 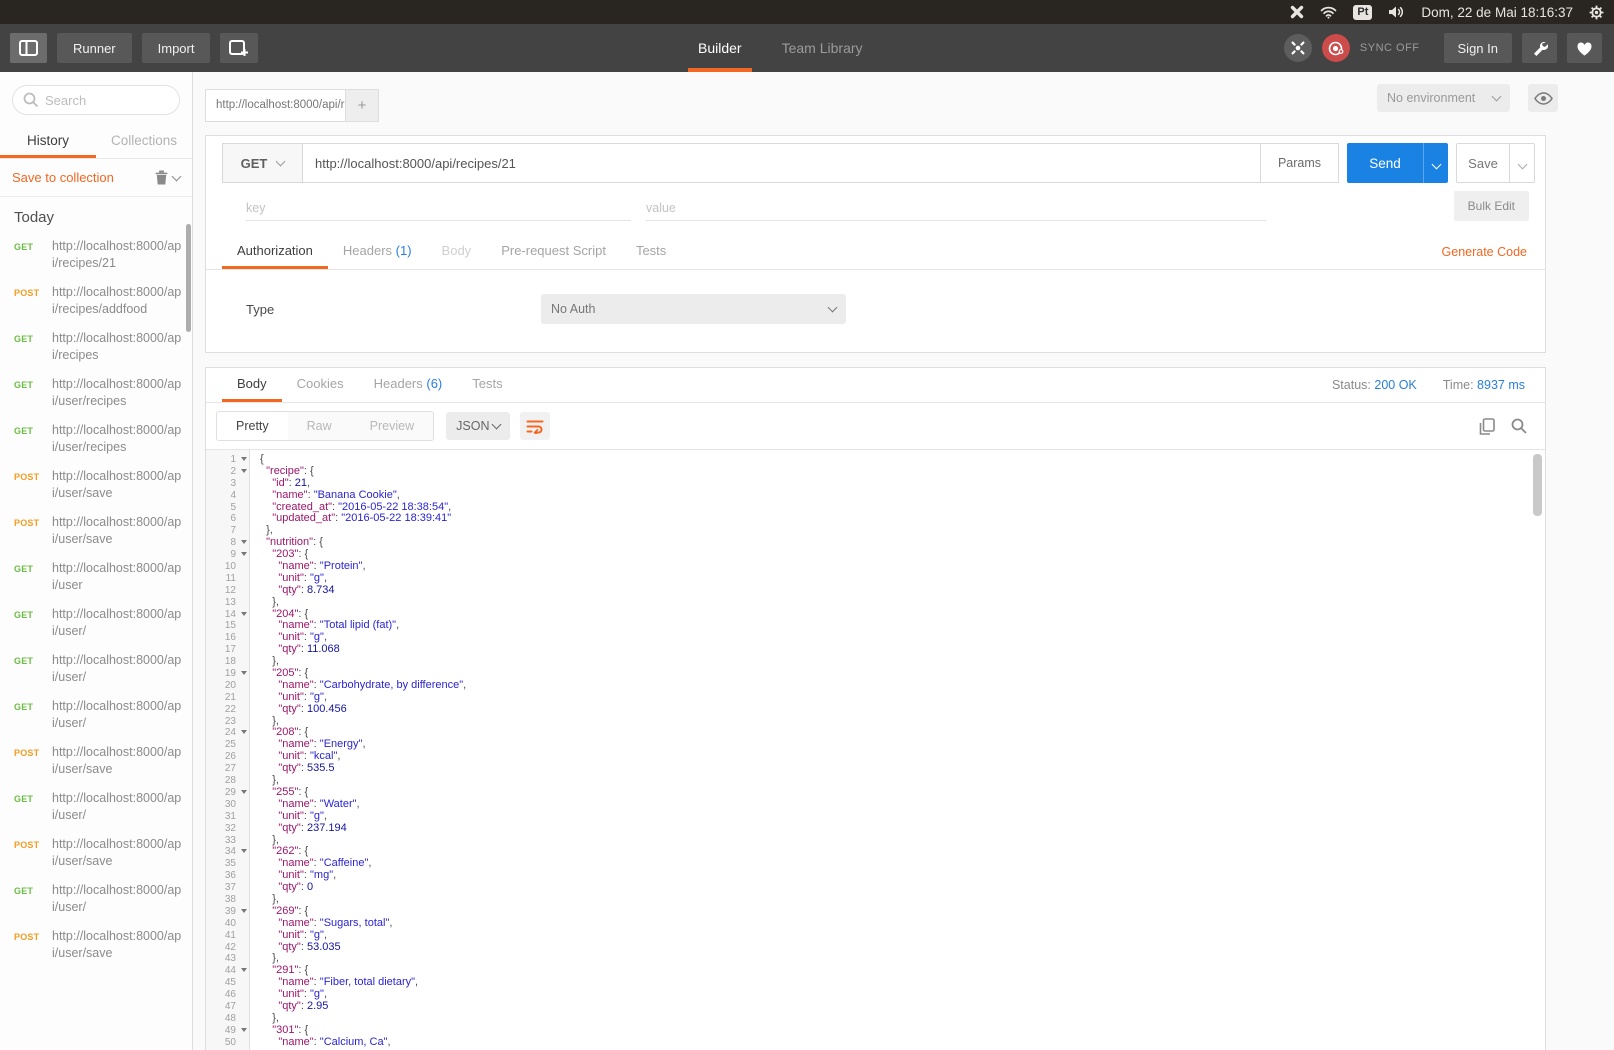 I want to click on clock: Dom, 22 de Mai 18:16:37, so click(x=1497, y=12).